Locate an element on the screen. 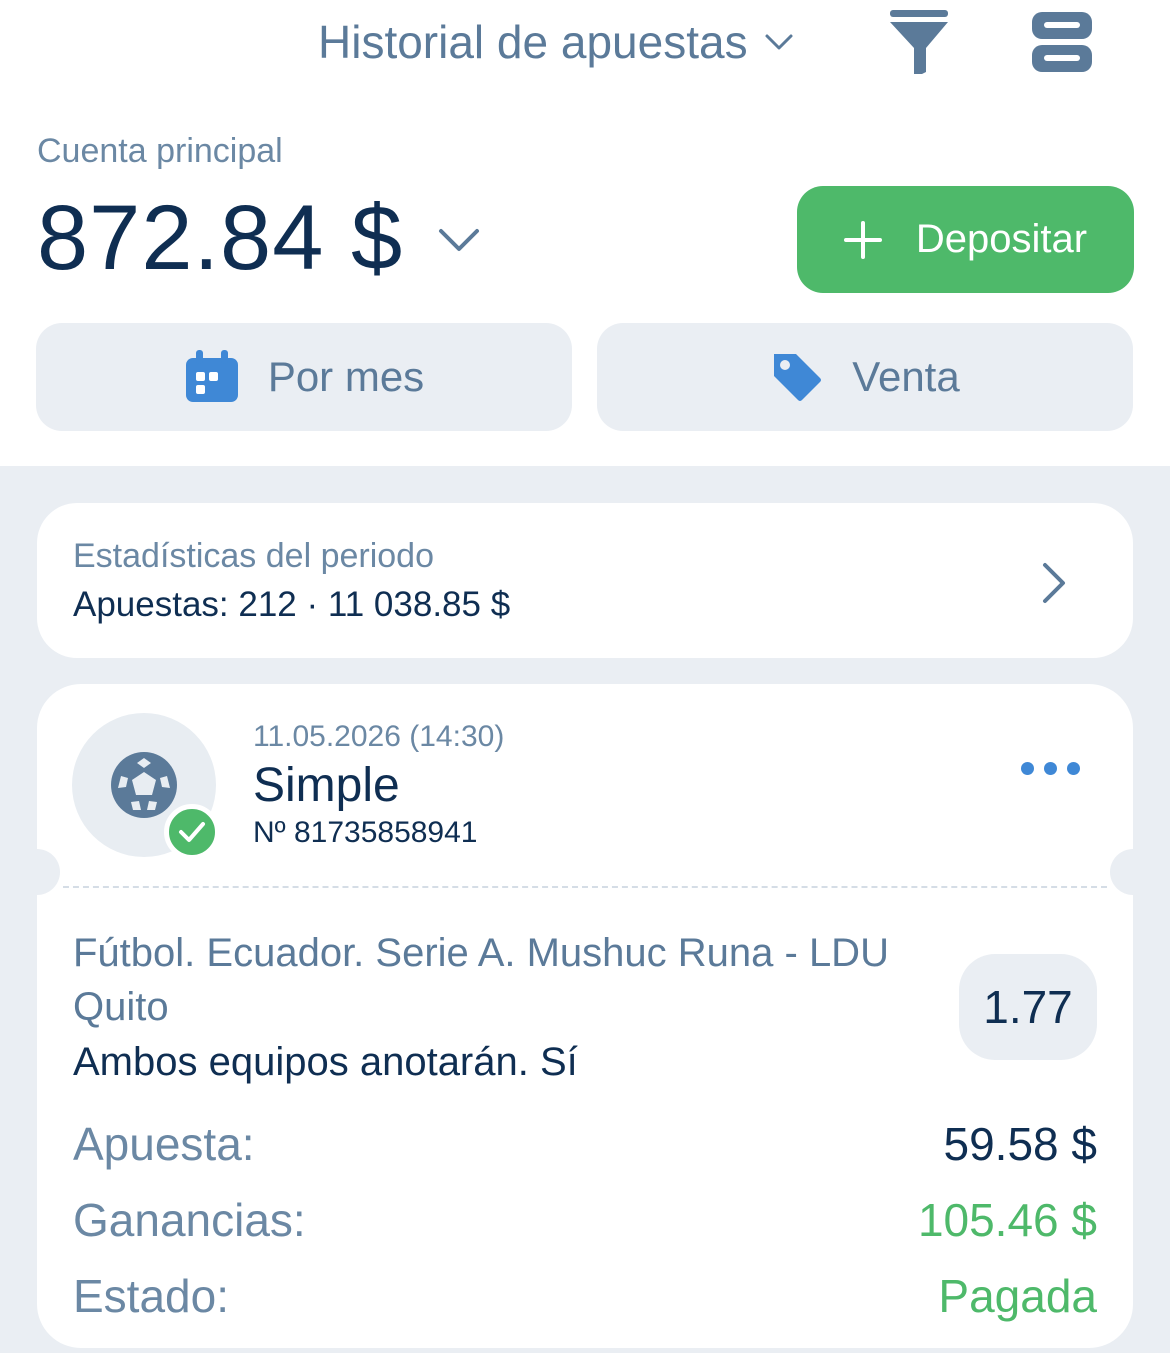 Image resolution: width=1170 pixels, height=1353 pixels. more-options-button is located at coordinates (1050, 768).